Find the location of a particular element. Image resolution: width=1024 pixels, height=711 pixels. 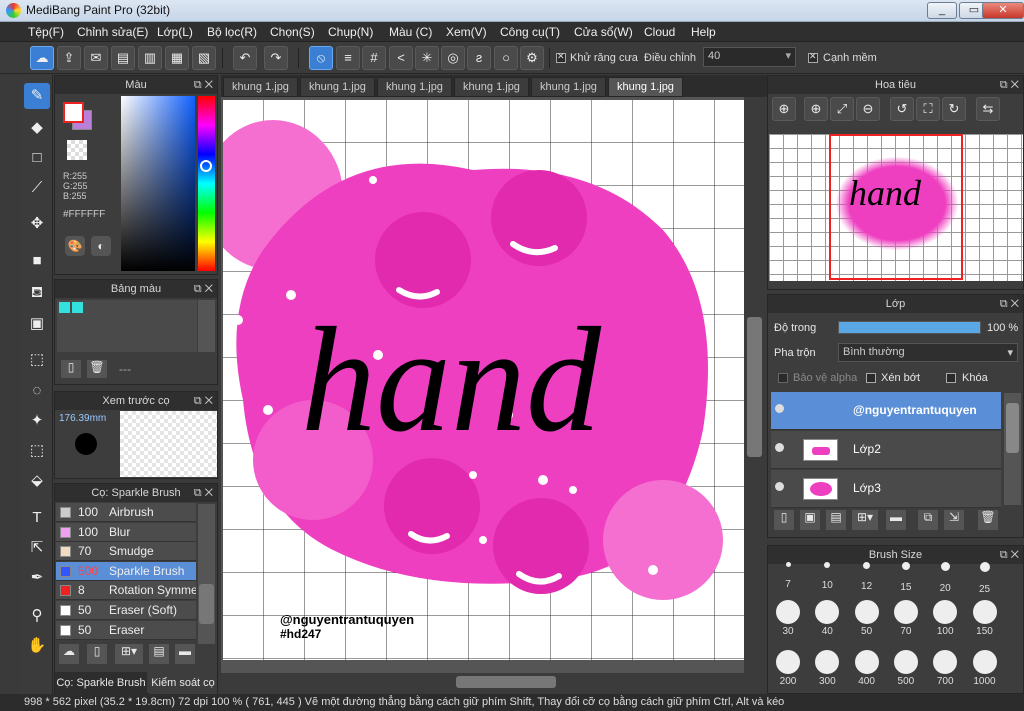

brush-size-option: 40 is located at coordinates (827, 618).